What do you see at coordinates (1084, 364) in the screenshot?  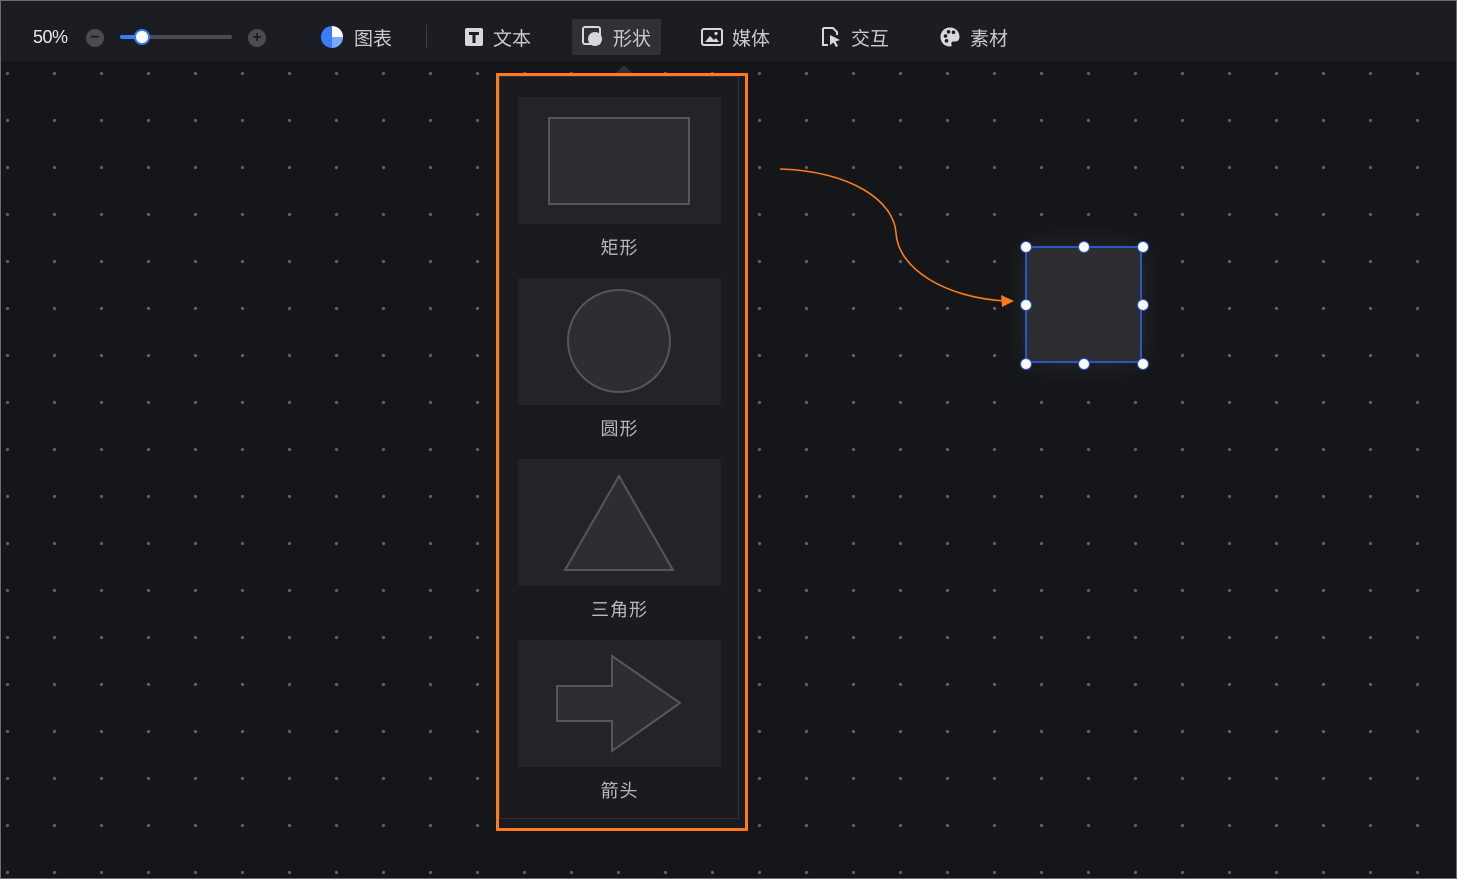 I see `resize-handle-bottom` at bounding box center [1084, 364].